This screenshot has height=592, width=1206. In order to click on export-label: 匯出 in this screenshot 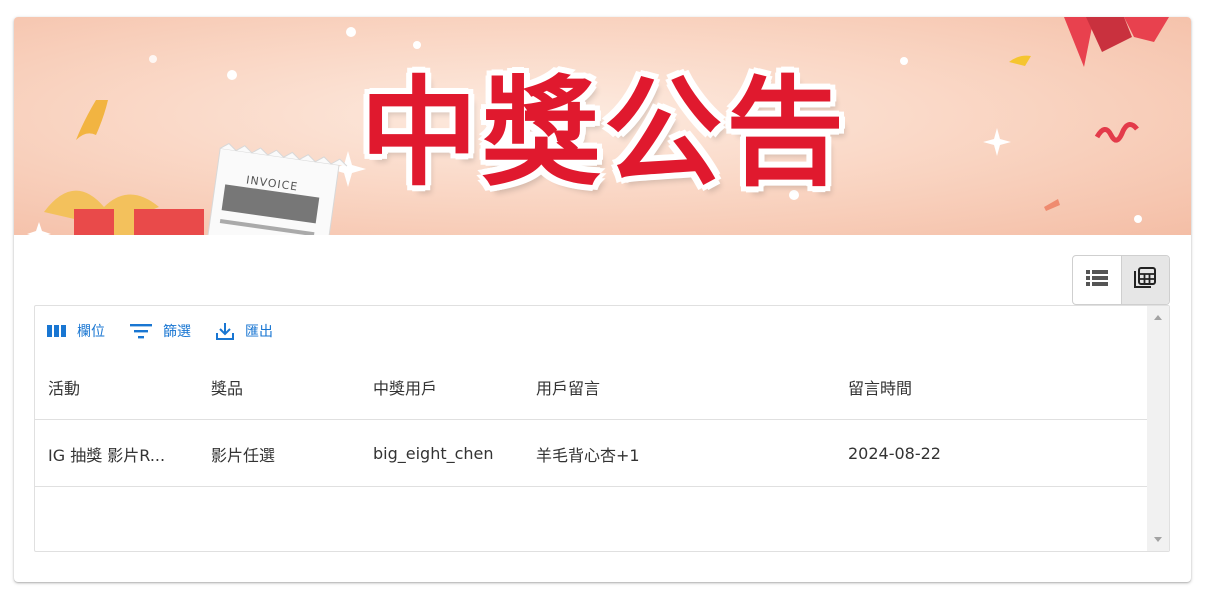, I will do `click(259, 332)`.